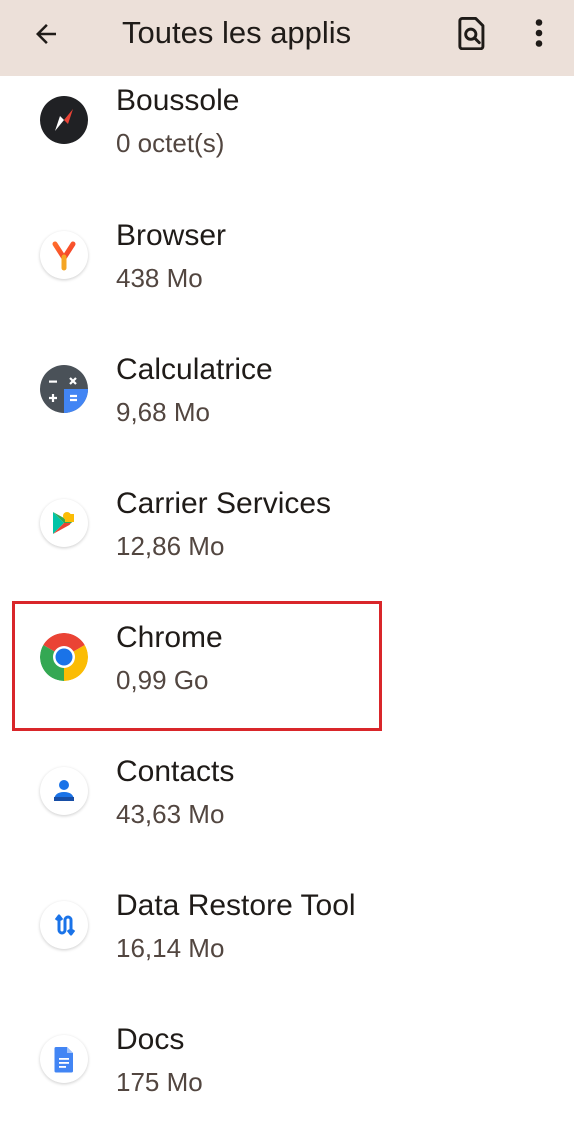 Image resolution: width=574 pixels, height=1148 pixels. What do you see at coordinates (163, 412) in the screenshot?
I see `app-size: 9,68 Mo` at bounding box center [163, 412].